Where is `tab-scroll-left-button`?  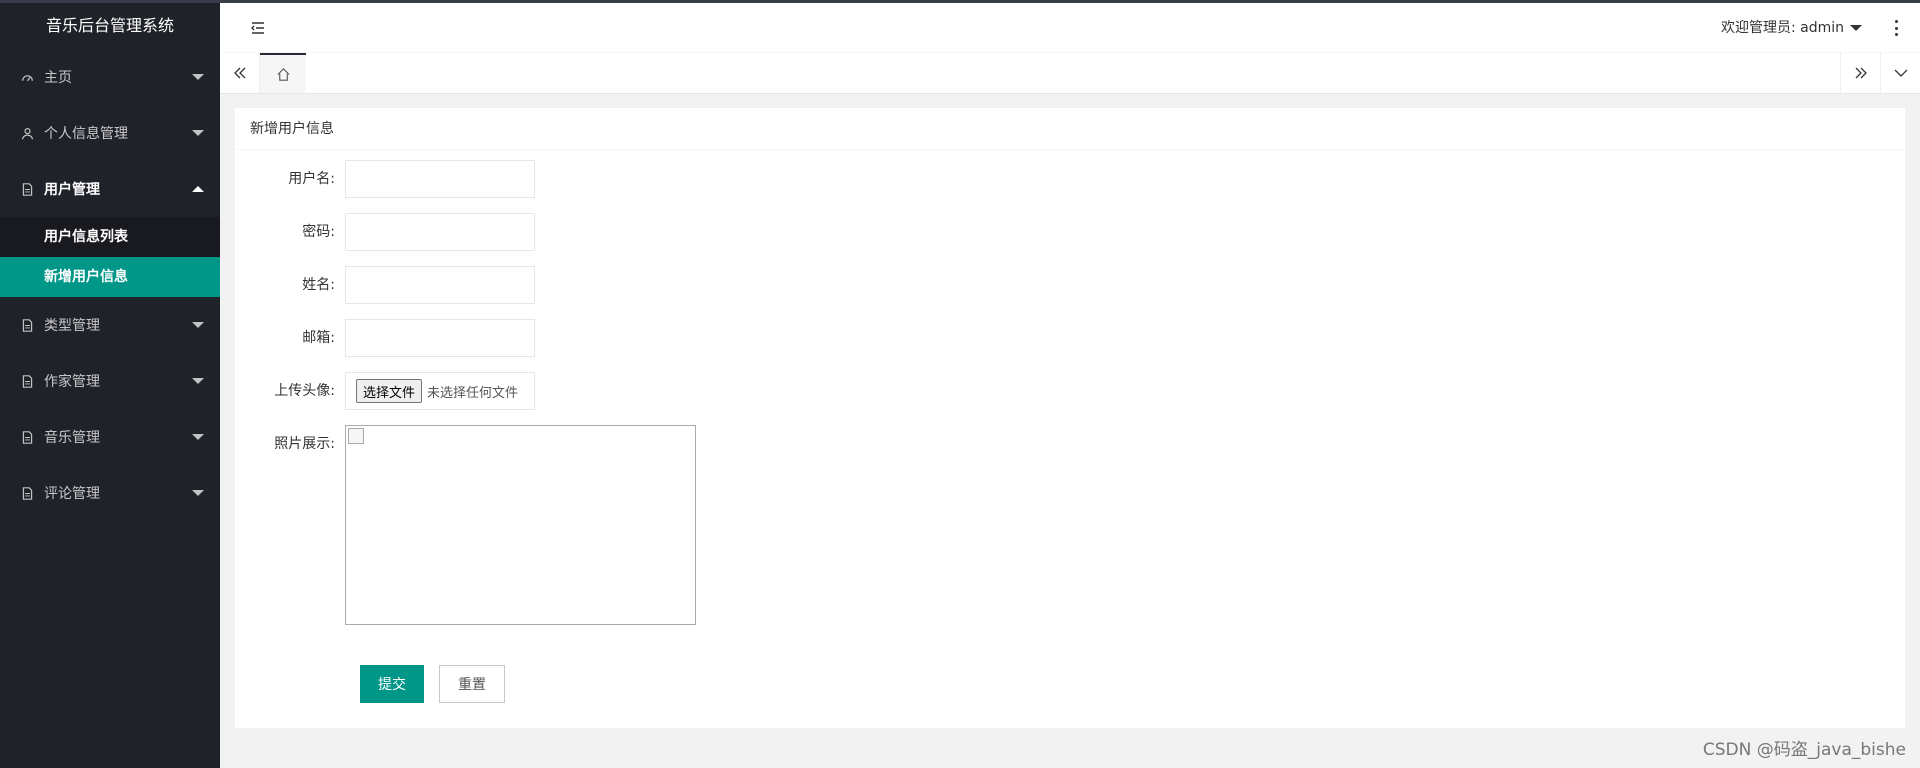
tab-scroll-left-button is located at coordinates (240, 73).